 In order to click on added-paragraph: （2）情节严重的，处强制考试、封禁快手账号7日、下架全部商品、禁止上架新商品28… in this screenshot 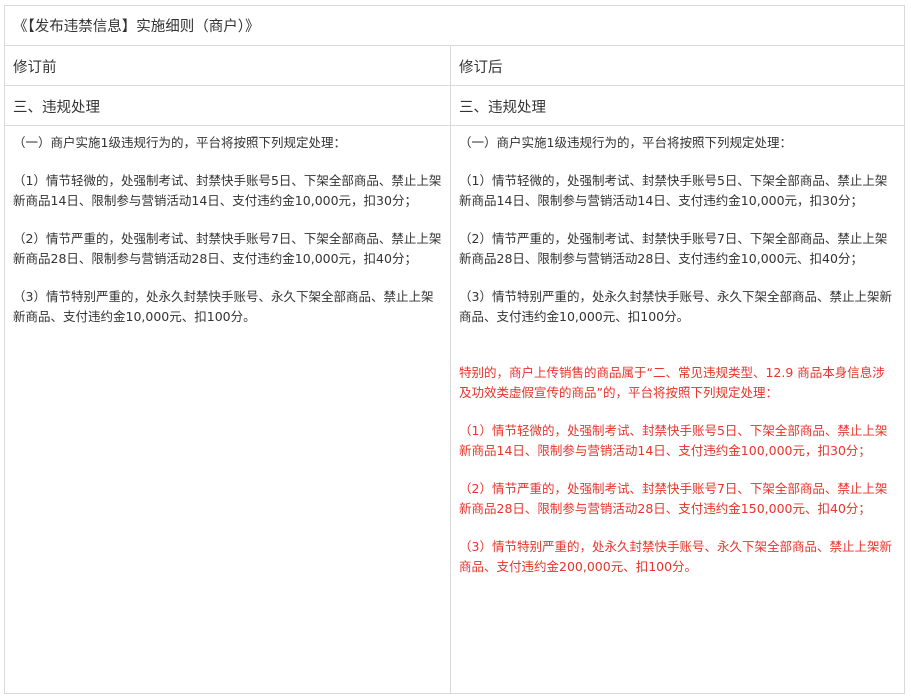, I will do `click(673, 498)`.